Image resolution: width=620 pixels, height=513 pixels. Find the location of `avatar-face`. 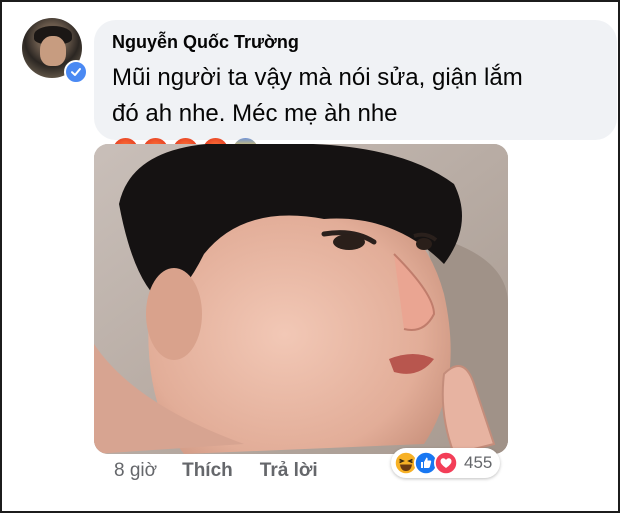

avatar-face is located at coordinates (53, 51).